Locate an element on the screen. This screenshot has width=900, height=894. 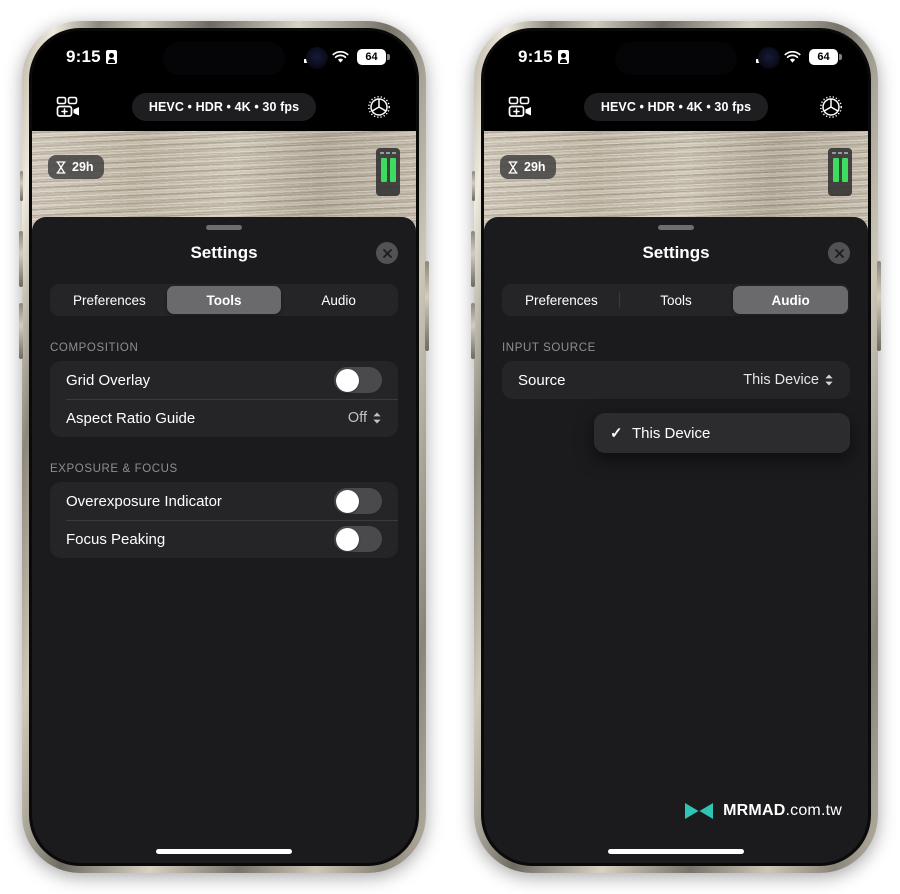
section-header-input-source: INPUT SOURCE is located at coordinates (549, 348).